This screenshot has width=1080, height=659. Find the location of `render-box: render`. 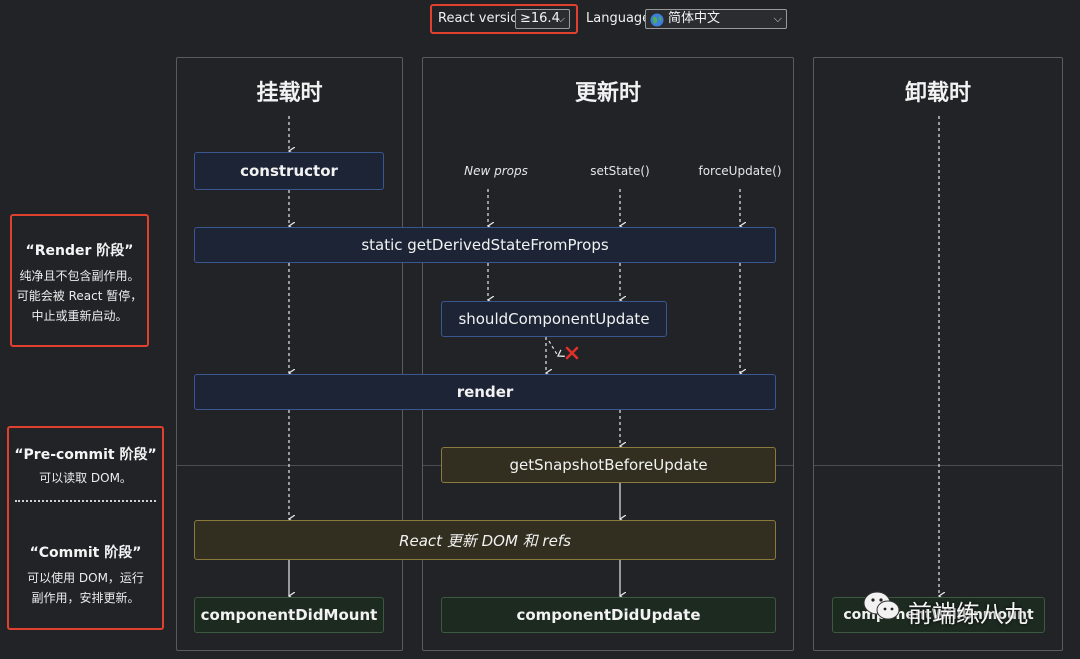

render-box: render is located at coordinates (485, 392).